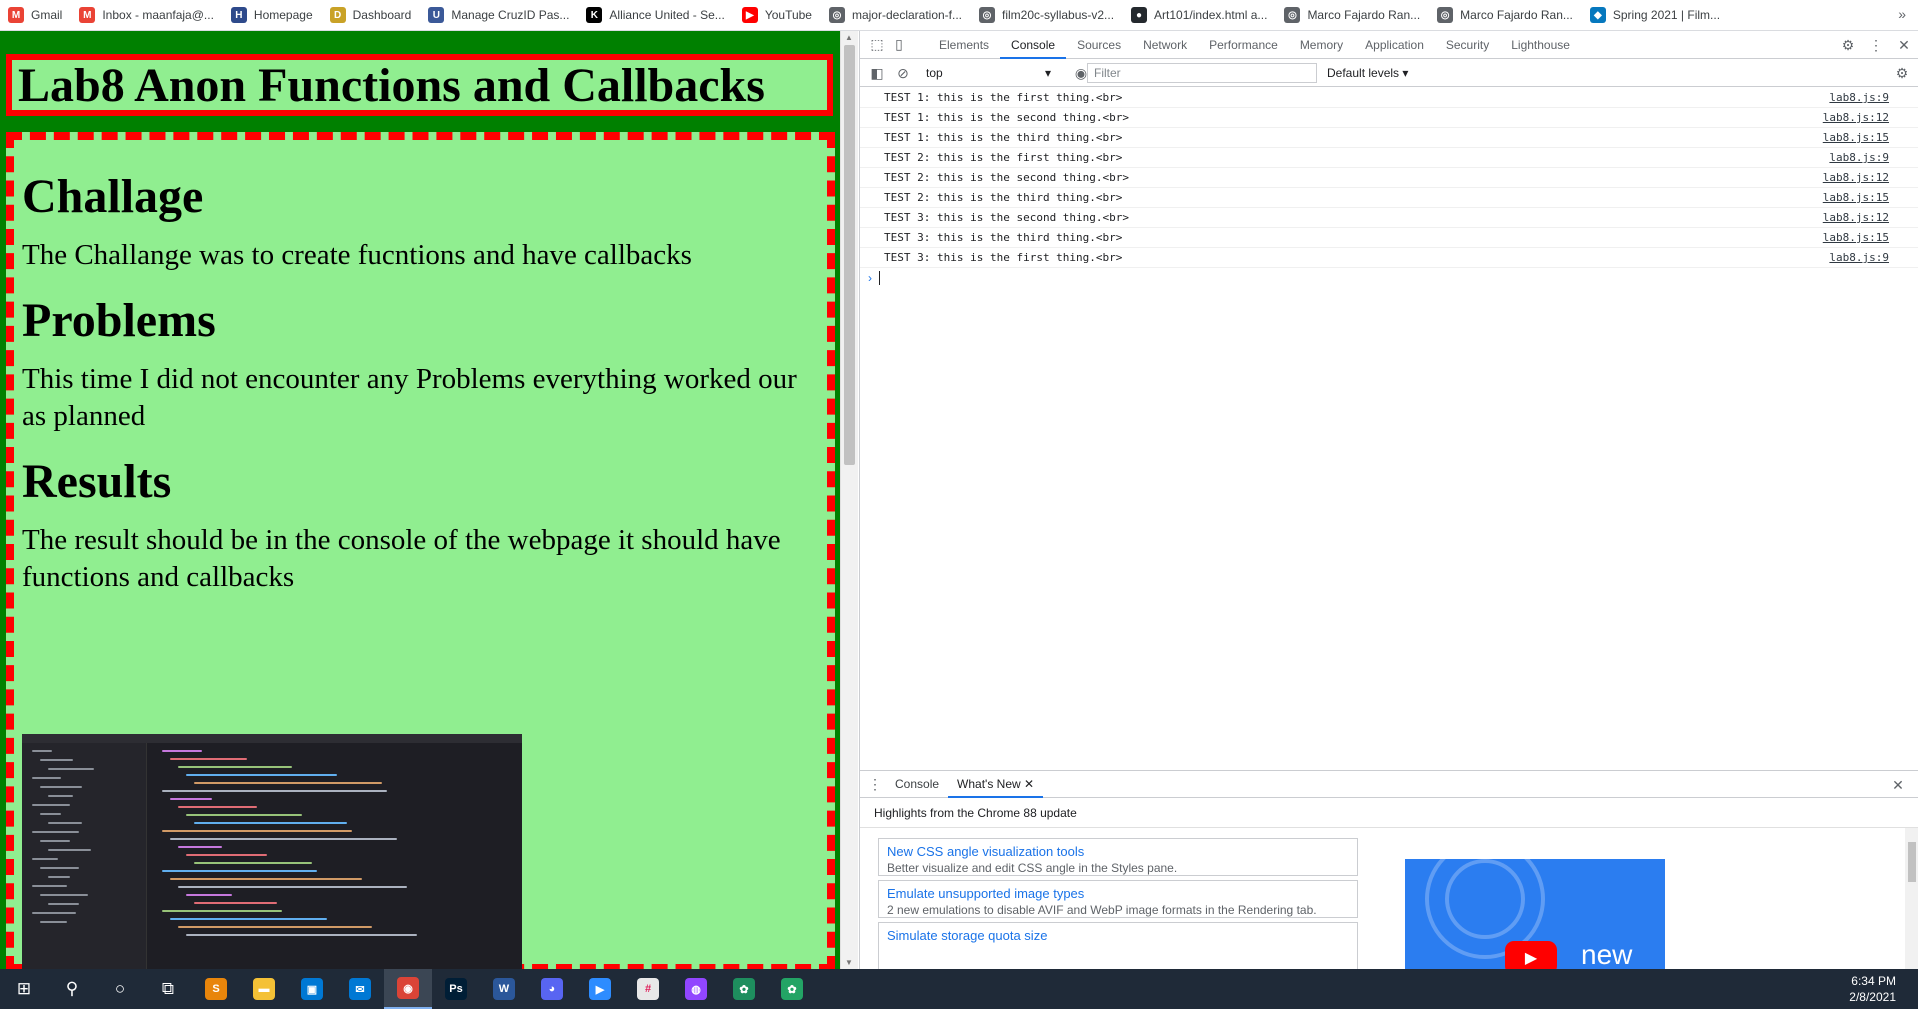 This screenshot has height=1009, width=1918. Describe the element at coordinates (1243, 45) in the screenshot. I see `devtools-tab-performance: Performance` at that location.